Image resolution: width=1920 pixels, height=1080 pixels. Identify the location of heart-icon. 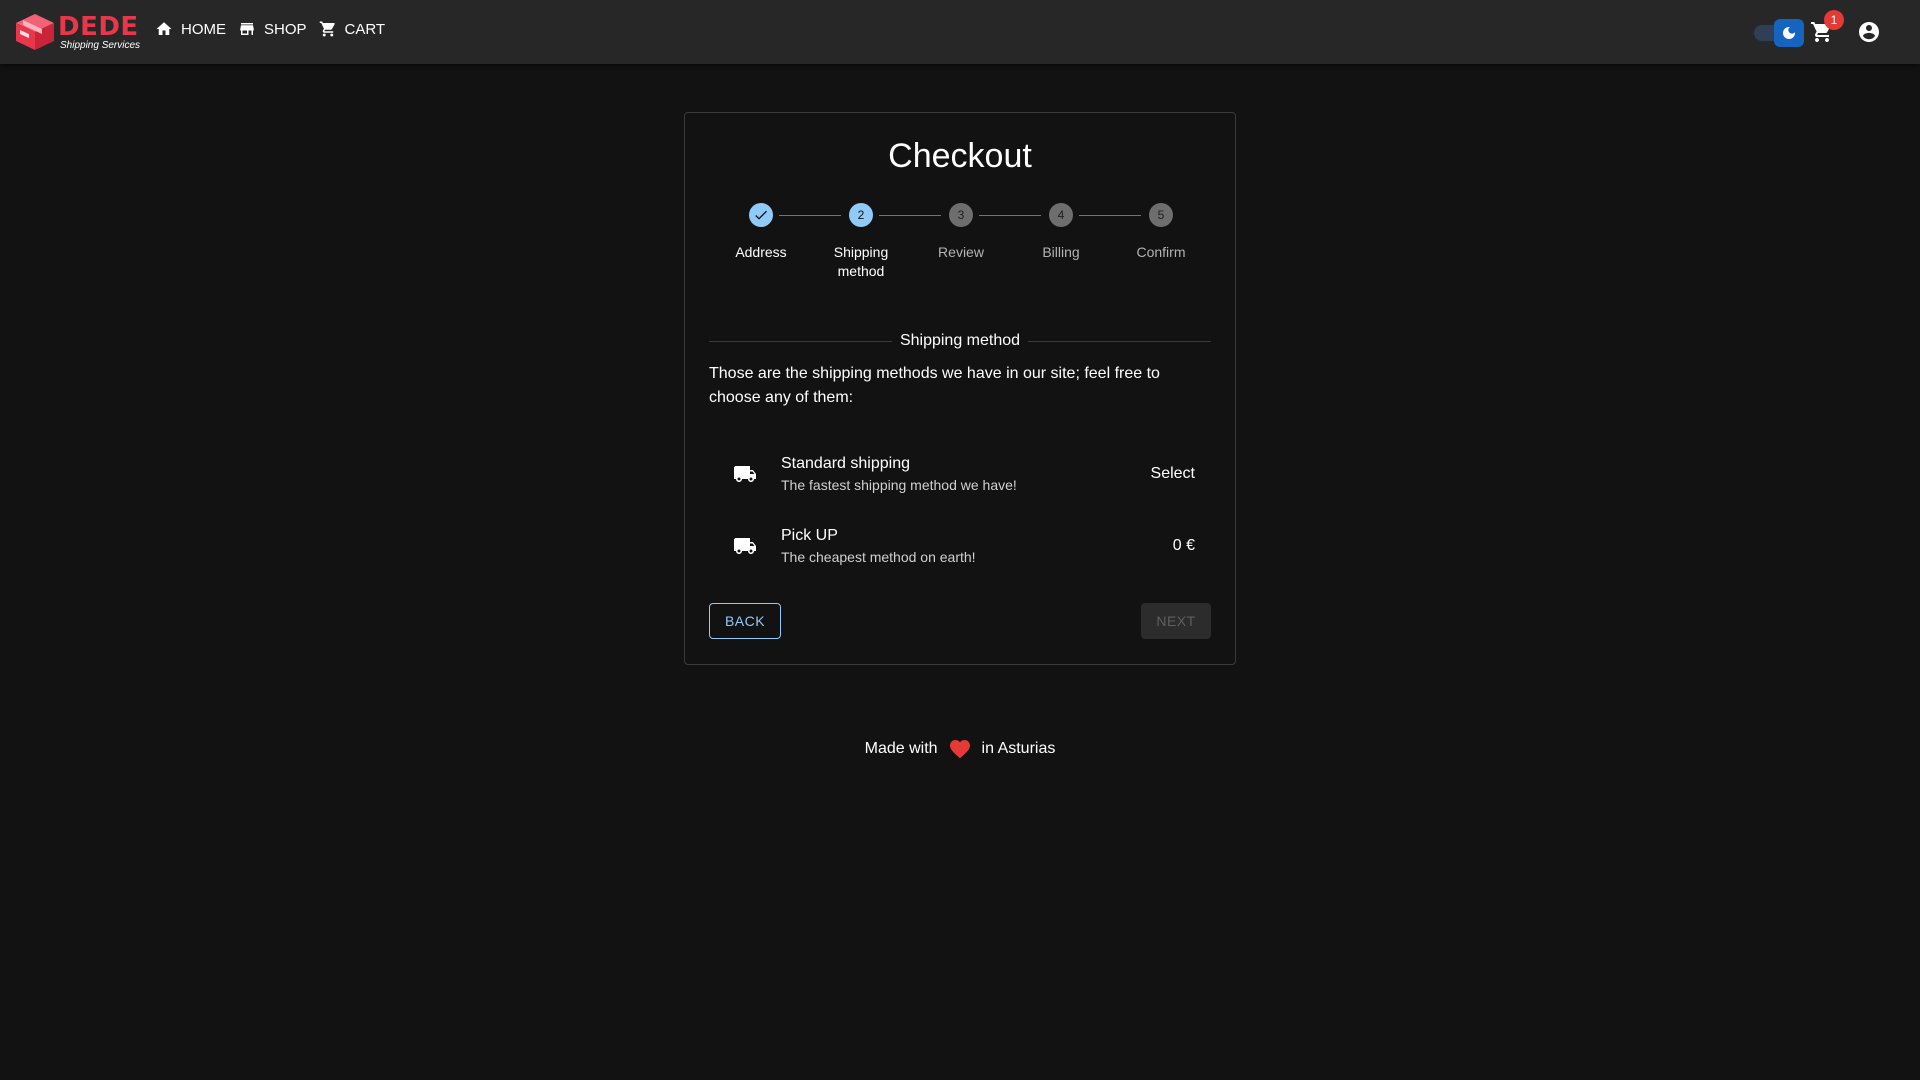
(959, 749).